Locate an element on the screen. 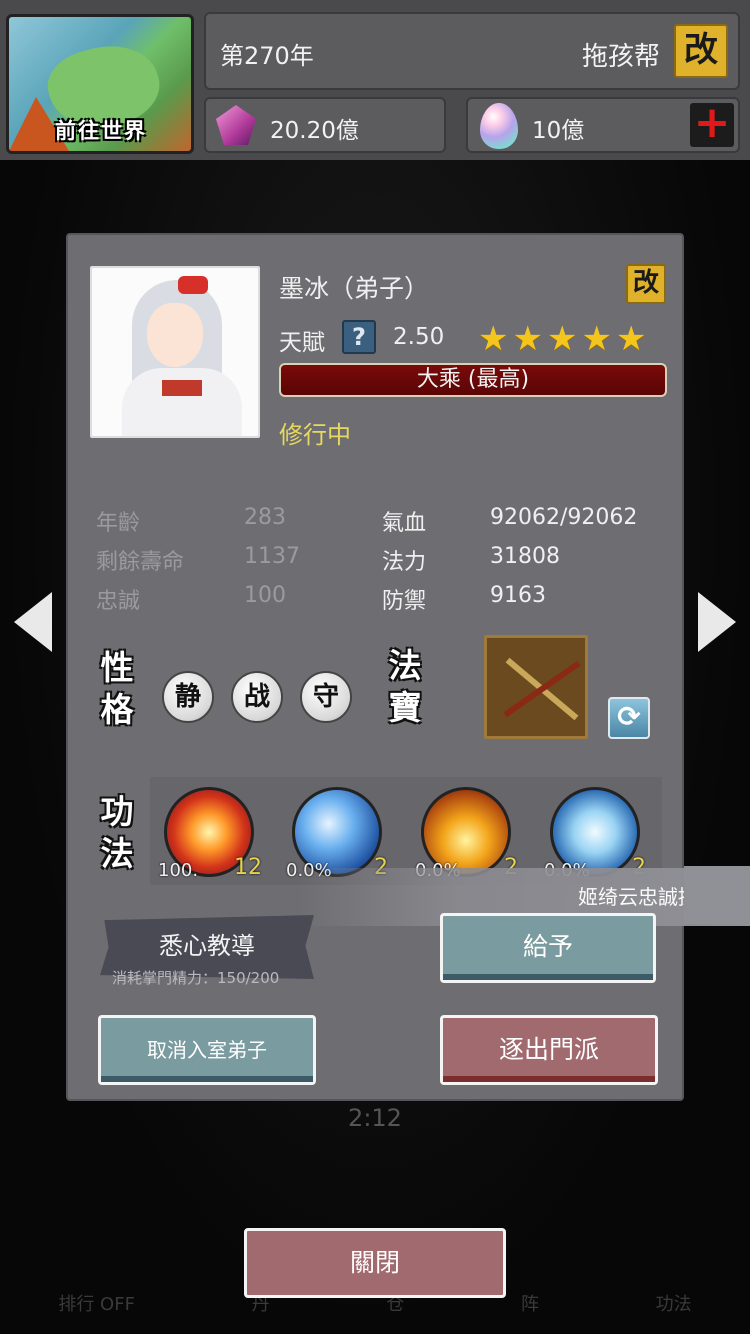  stat-value: 1137 is located at coordinates (272, 556).